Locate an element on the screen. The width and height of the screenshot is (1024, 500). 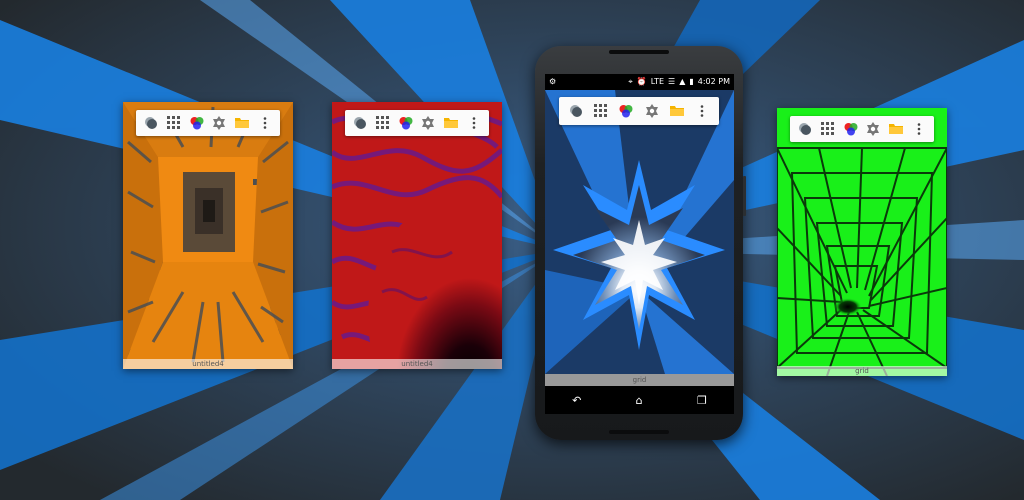
alarm-icon: ⏰ is located at coordinates (641, 81).